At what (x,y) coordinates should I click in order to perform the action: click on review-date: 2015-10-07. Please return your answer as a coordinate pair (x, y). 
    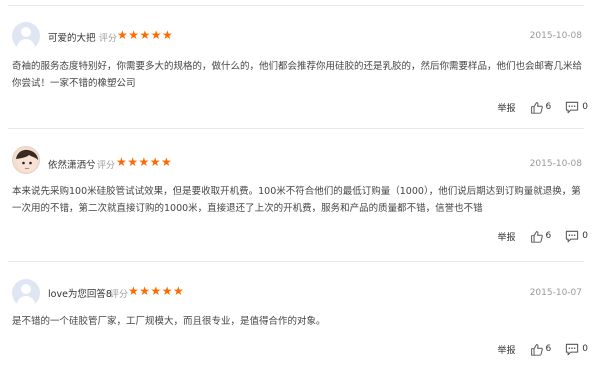
    Looking at the image, I should click on (555, 293).